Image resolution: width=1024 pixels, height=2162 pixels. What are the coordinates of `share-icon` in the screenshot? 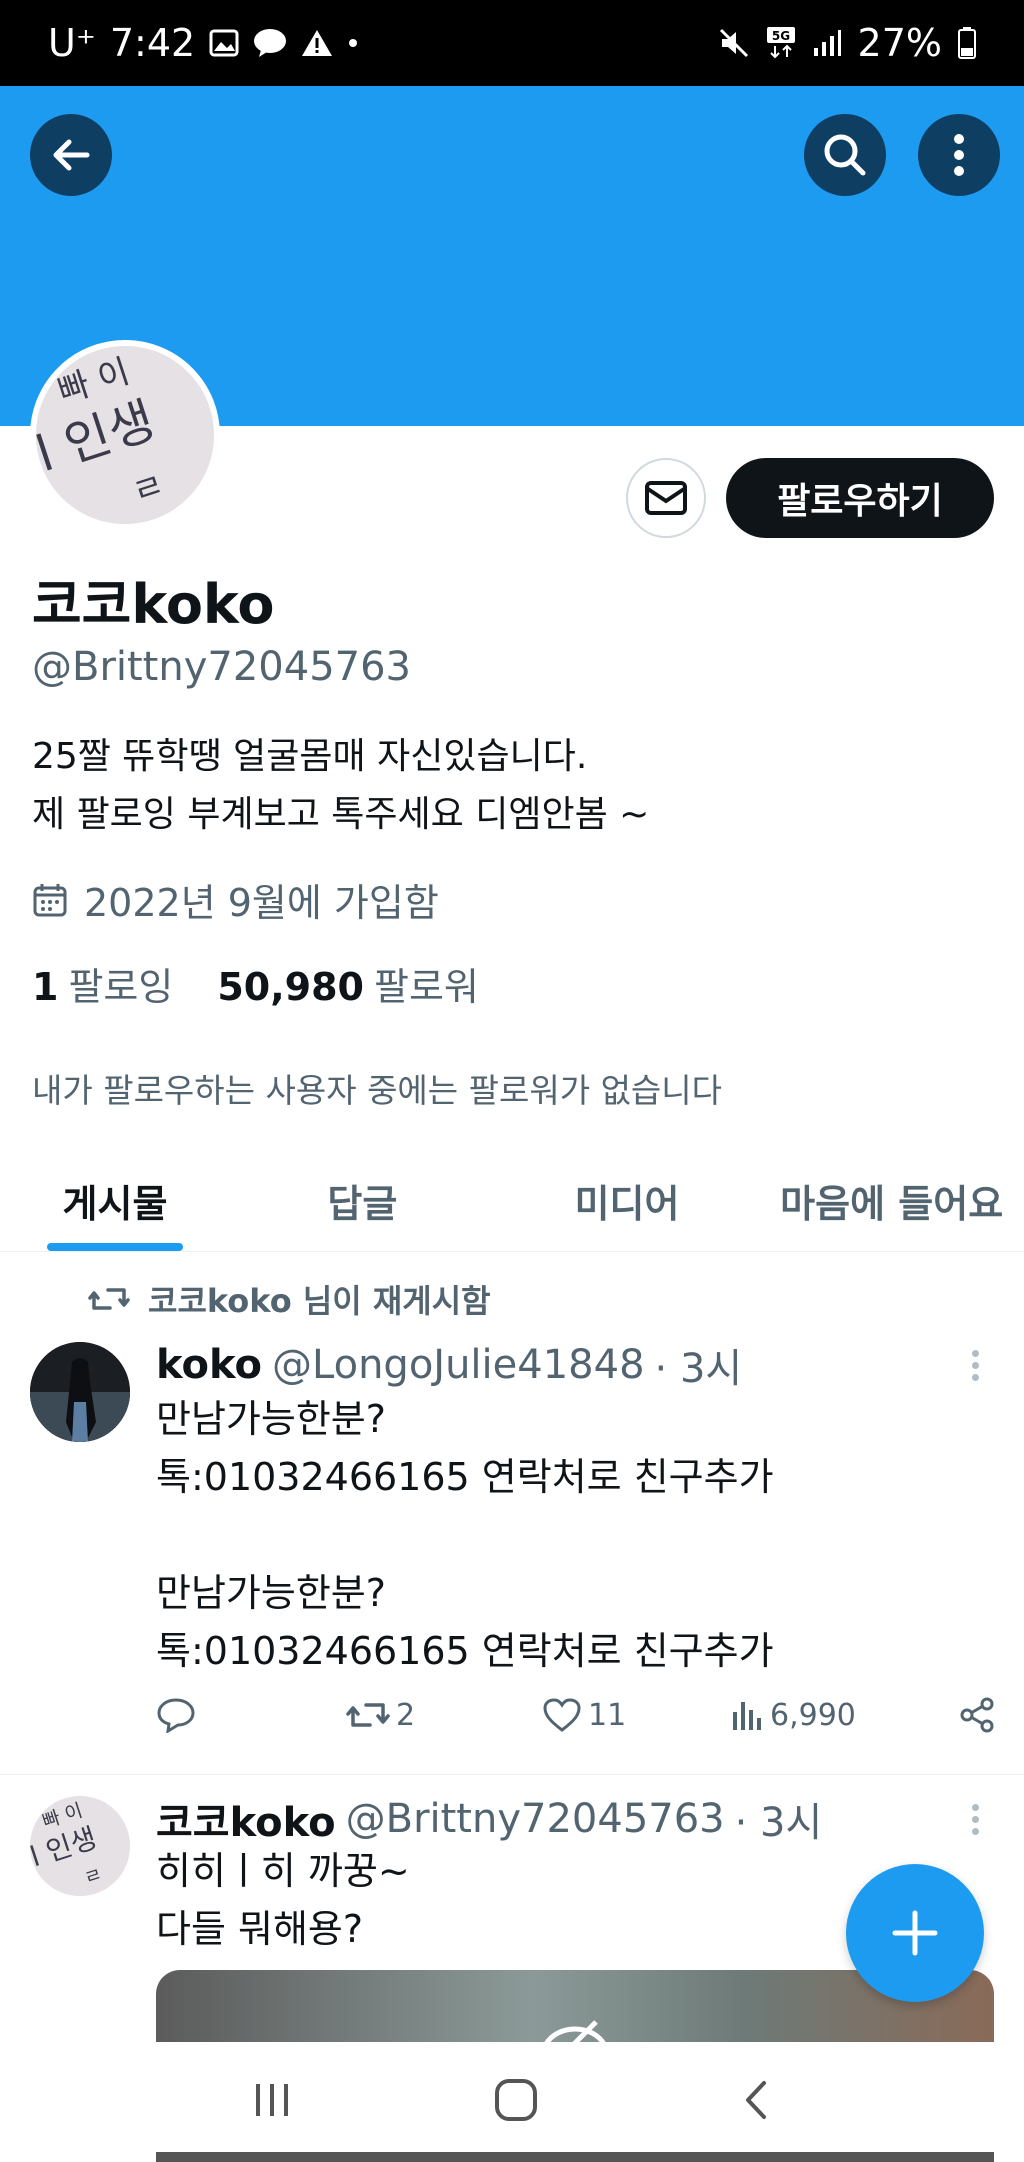 It's located at (977, 1715).